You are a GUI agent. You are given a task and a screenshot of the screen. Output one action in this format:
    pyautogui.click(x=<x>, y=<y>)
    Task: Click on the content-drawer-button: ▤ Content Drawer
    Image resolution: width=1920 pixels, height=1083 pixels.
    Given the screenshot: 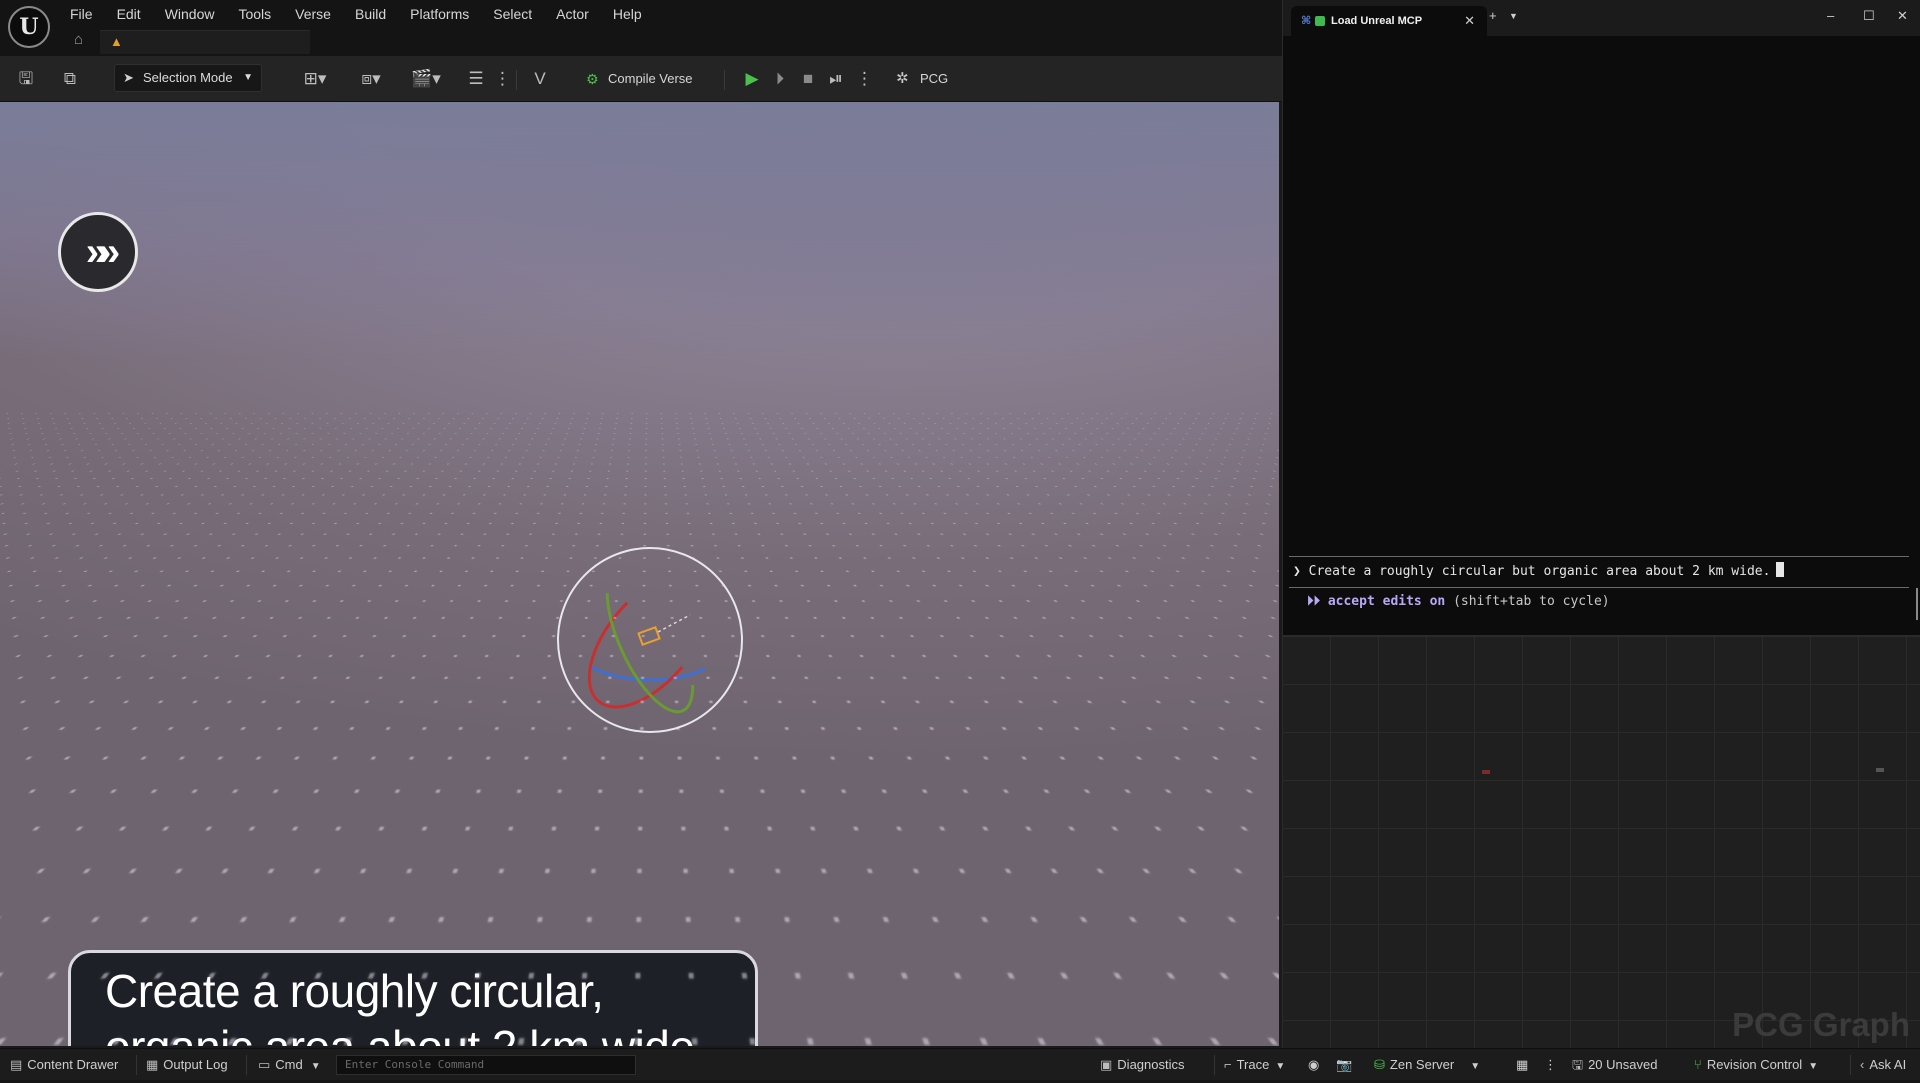 What is the action you would take?
    pyautogui.click(x=64, y=1065)
    